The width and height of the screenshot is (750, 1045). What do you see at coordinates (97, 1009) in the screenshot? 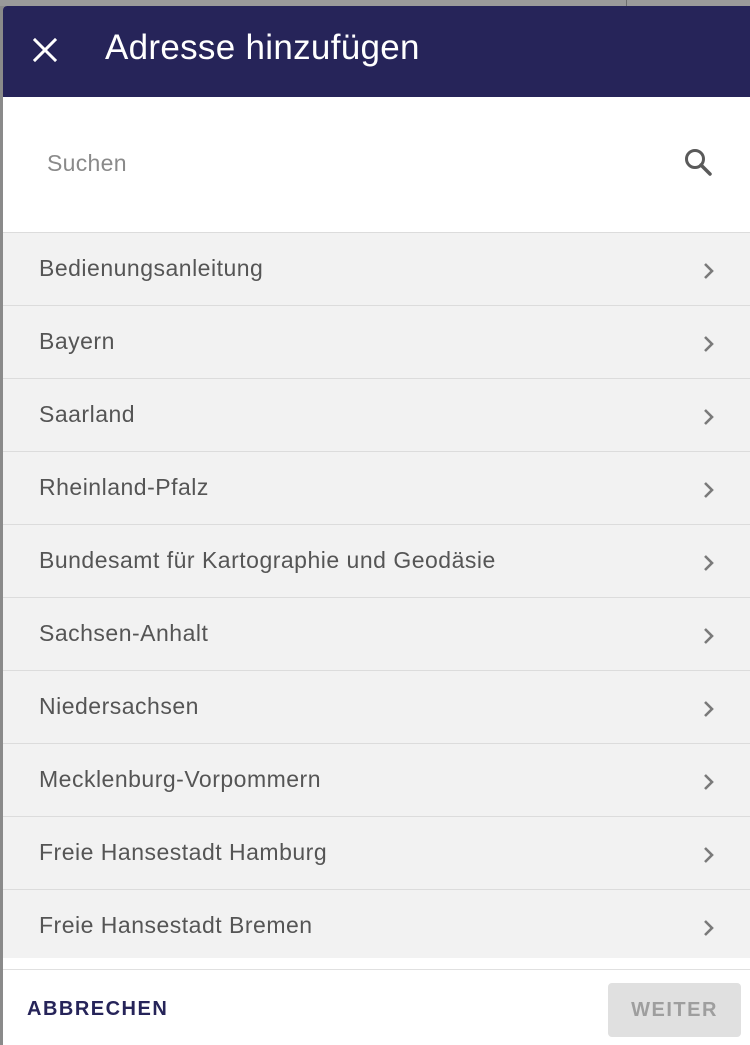
I see `cancel-button: ABBRECHEN` at bounding box center [97, 1009].